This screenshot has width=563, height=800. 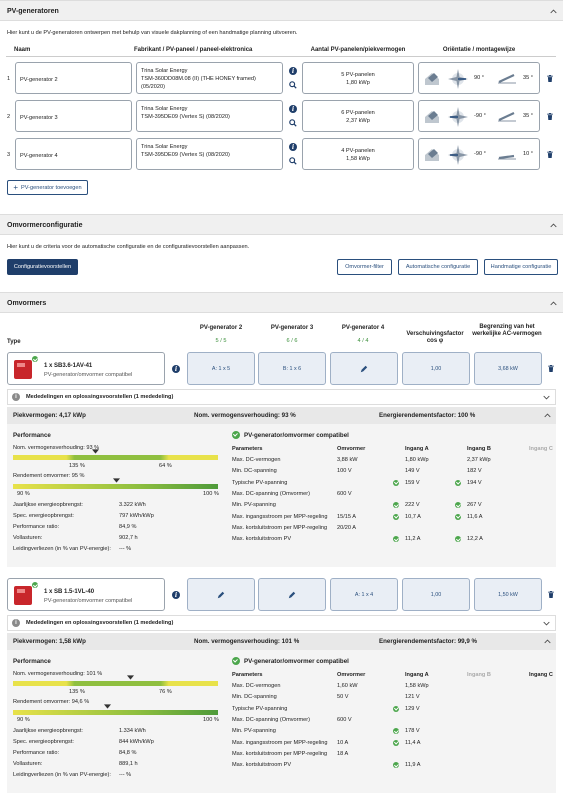 What do you see at coordinates (164, 147) in the screenshot?
I see `module-manufacturer: Trina Solar Energy` at bounding box center [164, 147].